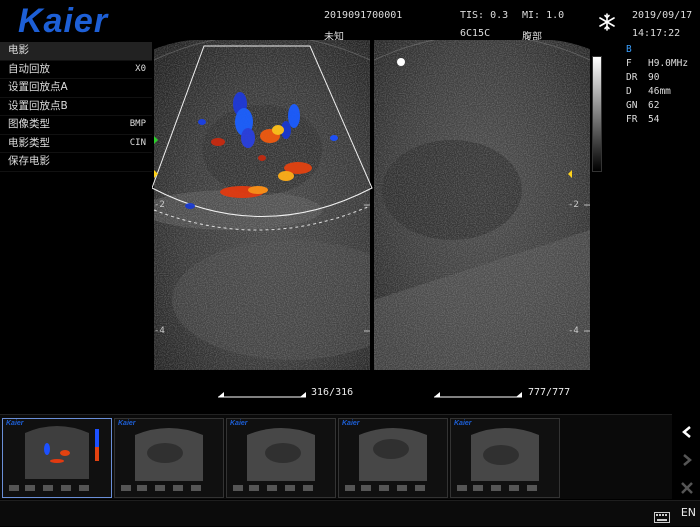  I want to click on snowflake-icon, so click(607, 22).